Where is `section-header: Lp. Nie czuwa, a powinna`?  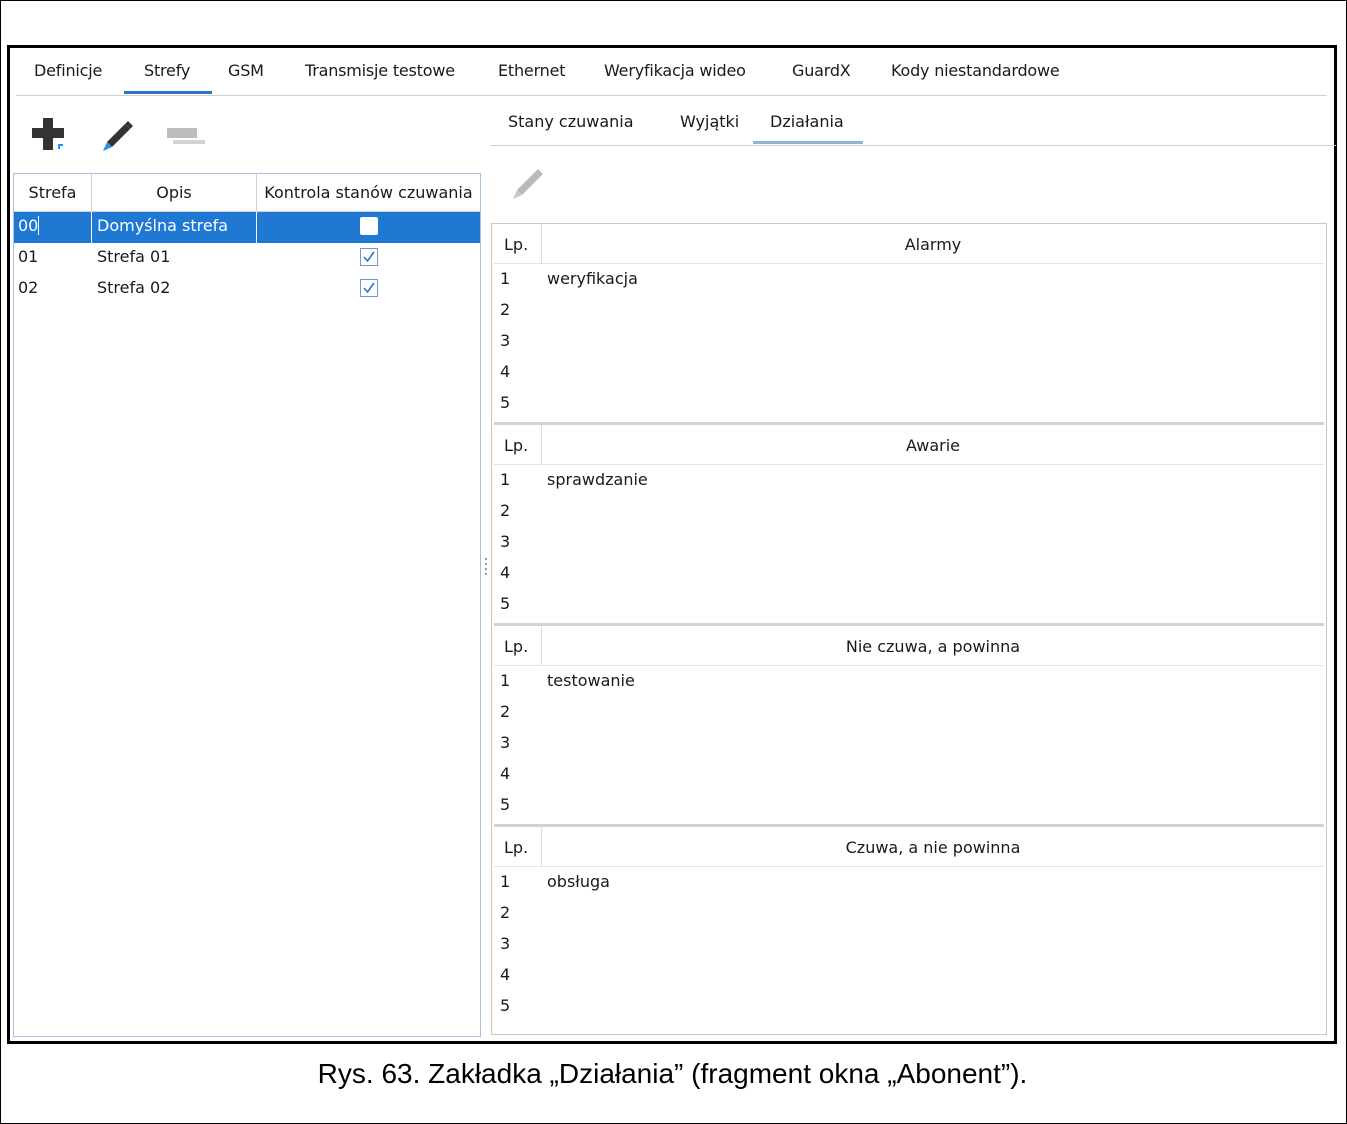
section-header: Lp. Nie czuwa, a powinna is located at coordinates (909, 646).